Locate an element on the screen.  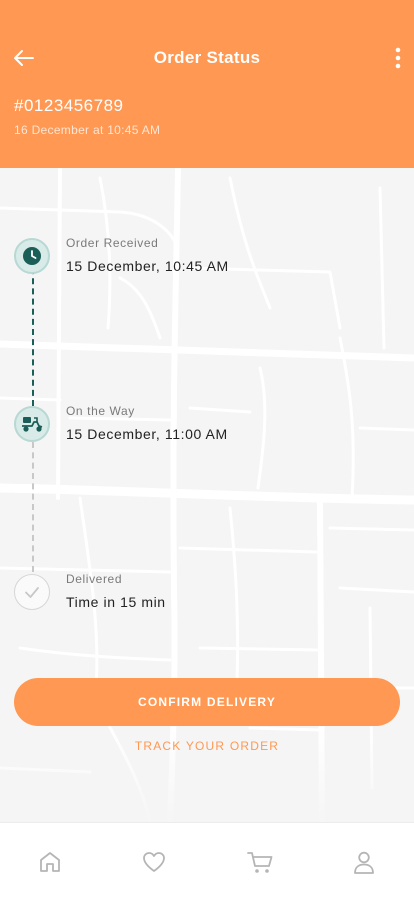
nav-cart-button is located at coordinates (260, 862).